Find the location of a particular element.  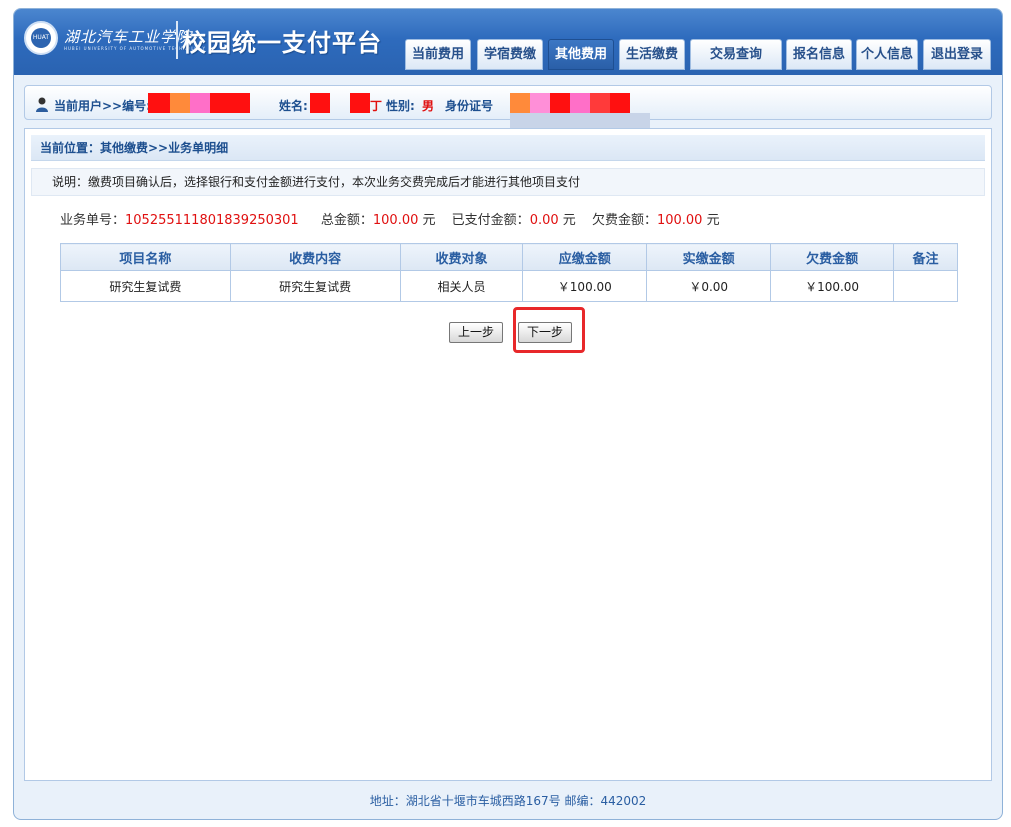

column-header: 实缴金额 is located at coordinates (709, 257).